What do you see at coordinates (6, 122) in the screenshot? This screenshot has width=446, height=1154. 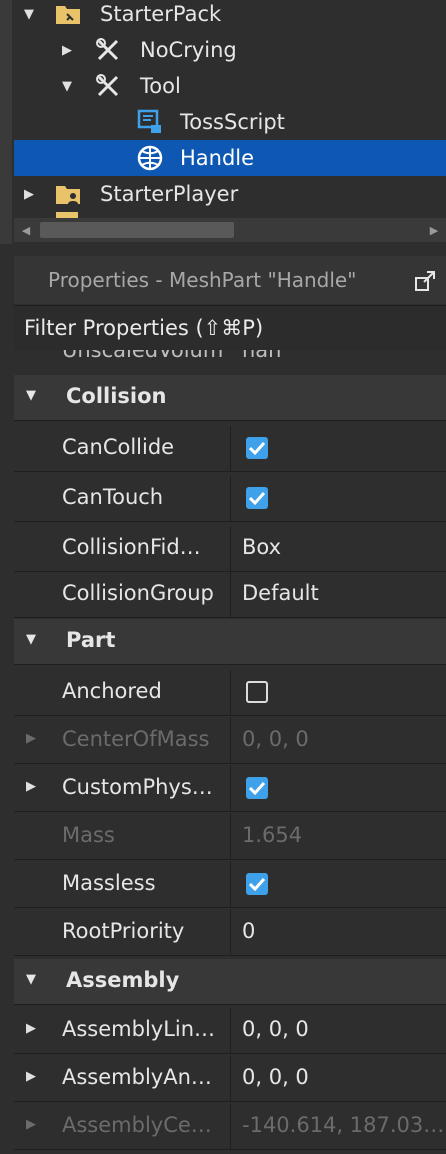 I see `explorer-scrollbar` at bounding box center [6, 122].